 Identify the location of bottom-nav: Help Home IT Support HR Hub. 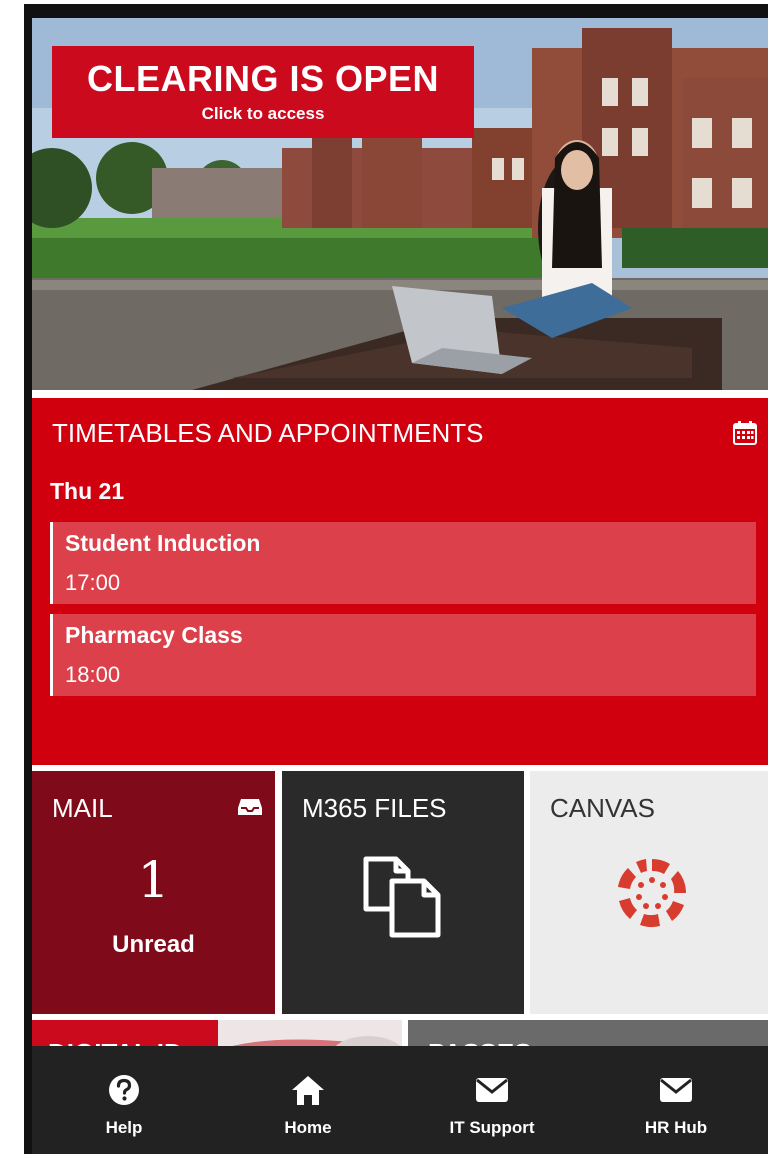
(400, 1100).